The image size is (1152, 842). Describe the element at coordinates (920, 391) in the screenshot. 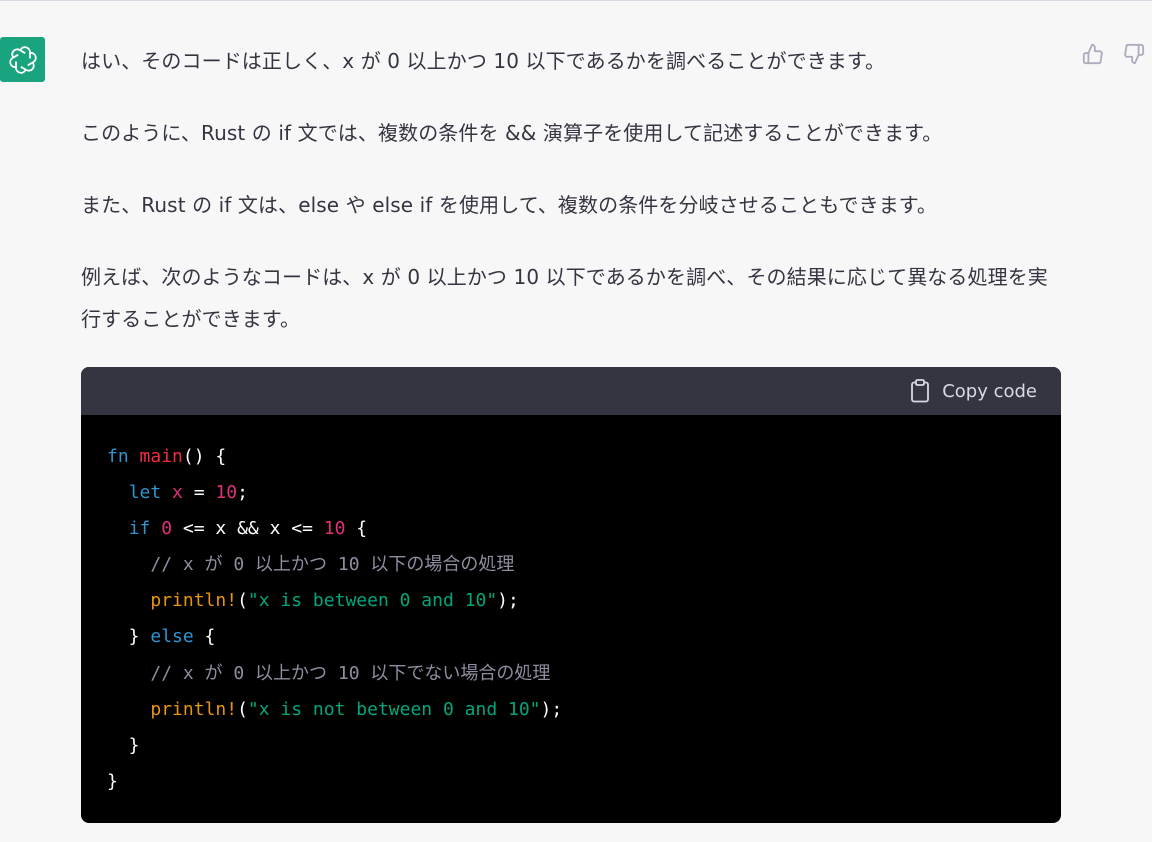

I see `clipboard-icon` at that location.